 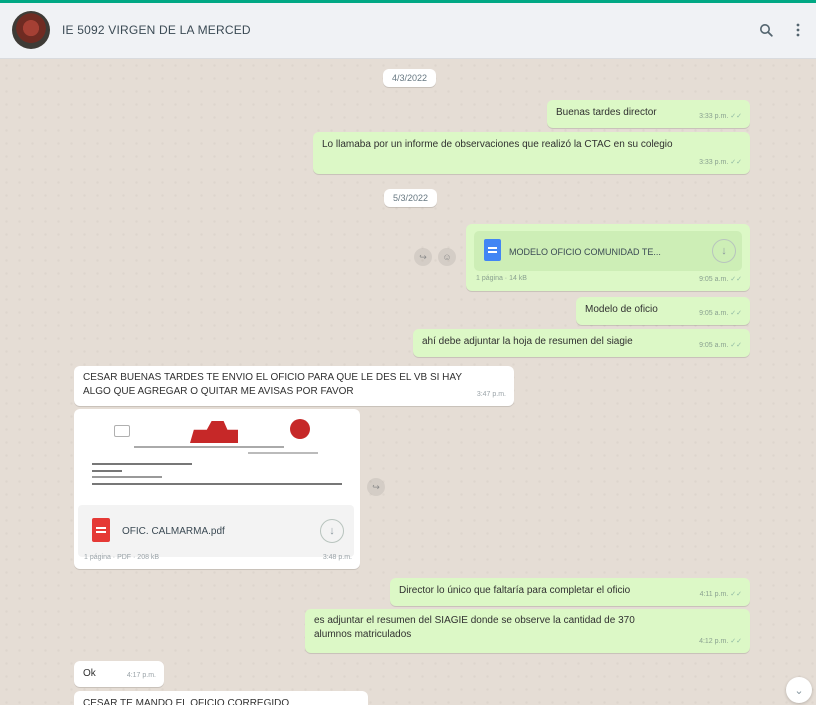 I want to click on document-icon, so click(x=492, y=250).